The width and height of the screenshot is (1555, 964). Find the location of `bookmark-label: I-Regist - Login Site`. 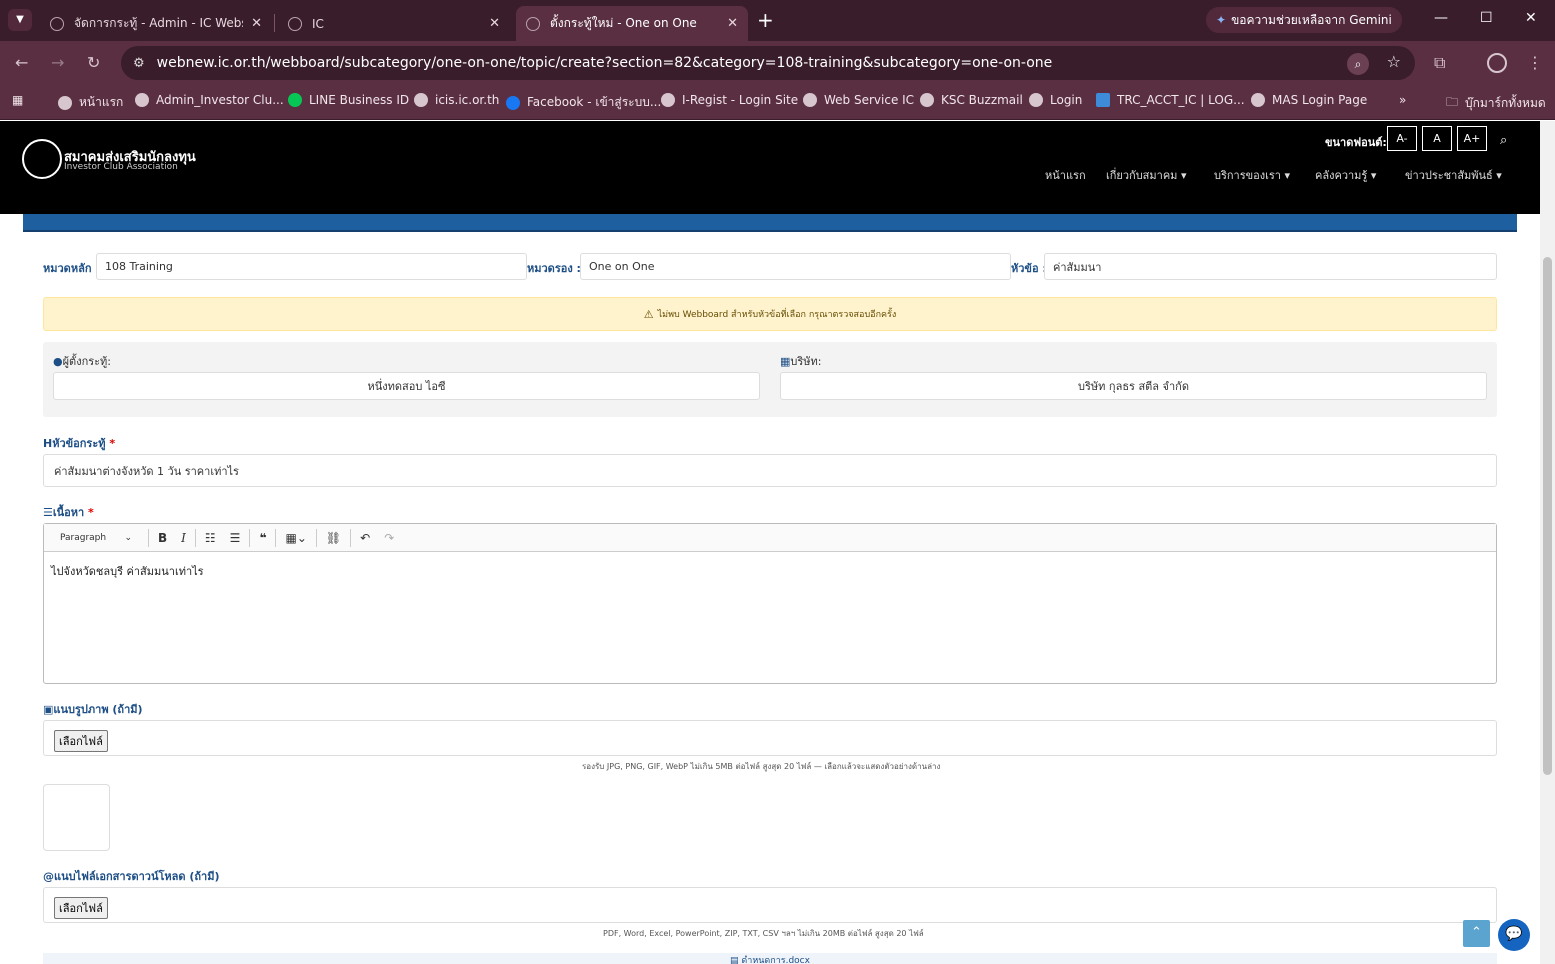

bookmark-label: I-Regist - Login Site is located at coordinates (740, 100).